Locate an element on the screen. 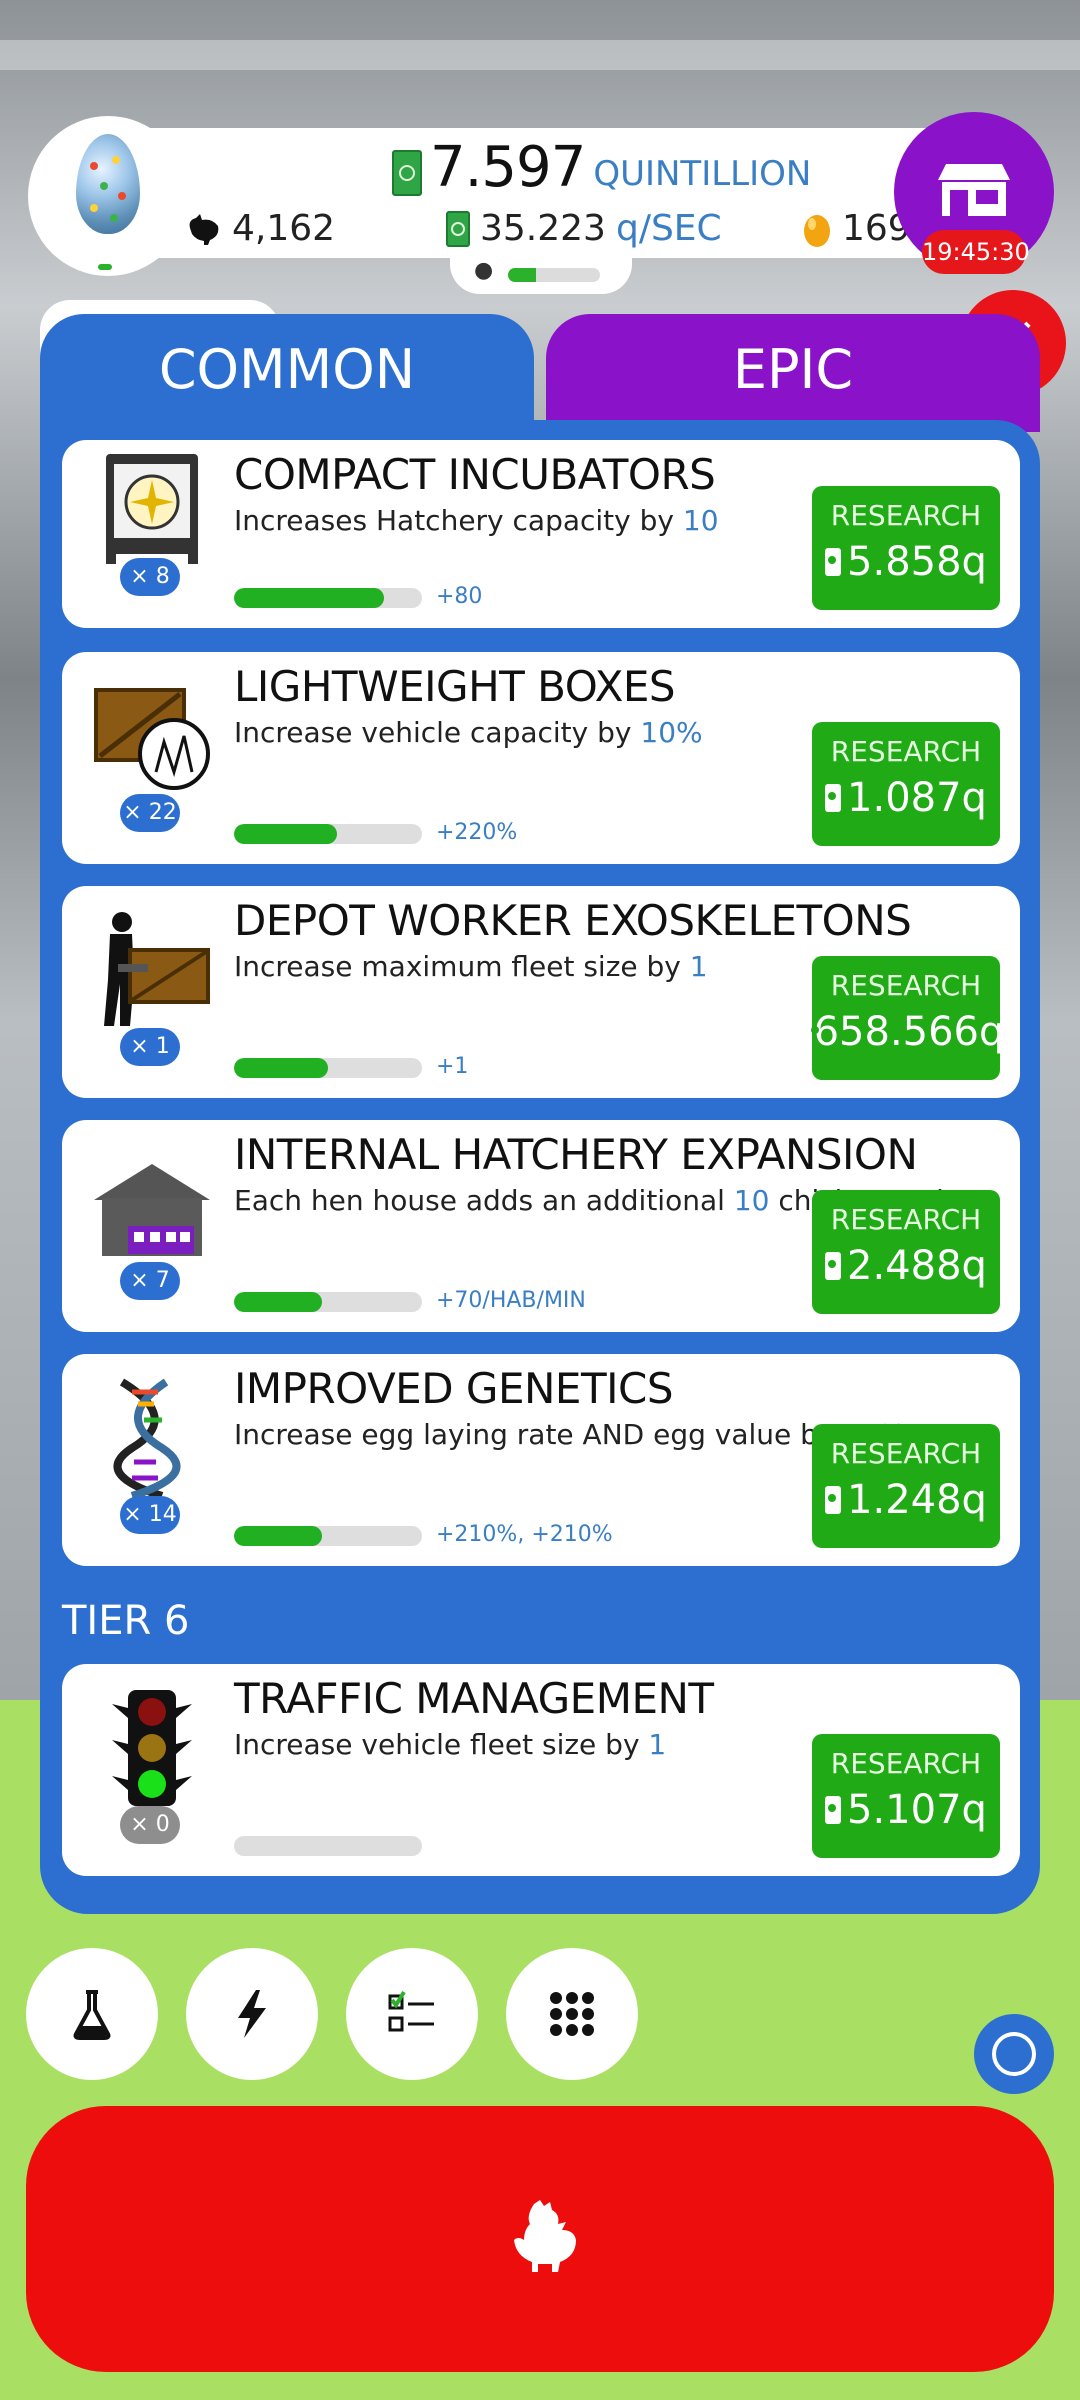  circle-icon is located at coordinates (1014, 2054).